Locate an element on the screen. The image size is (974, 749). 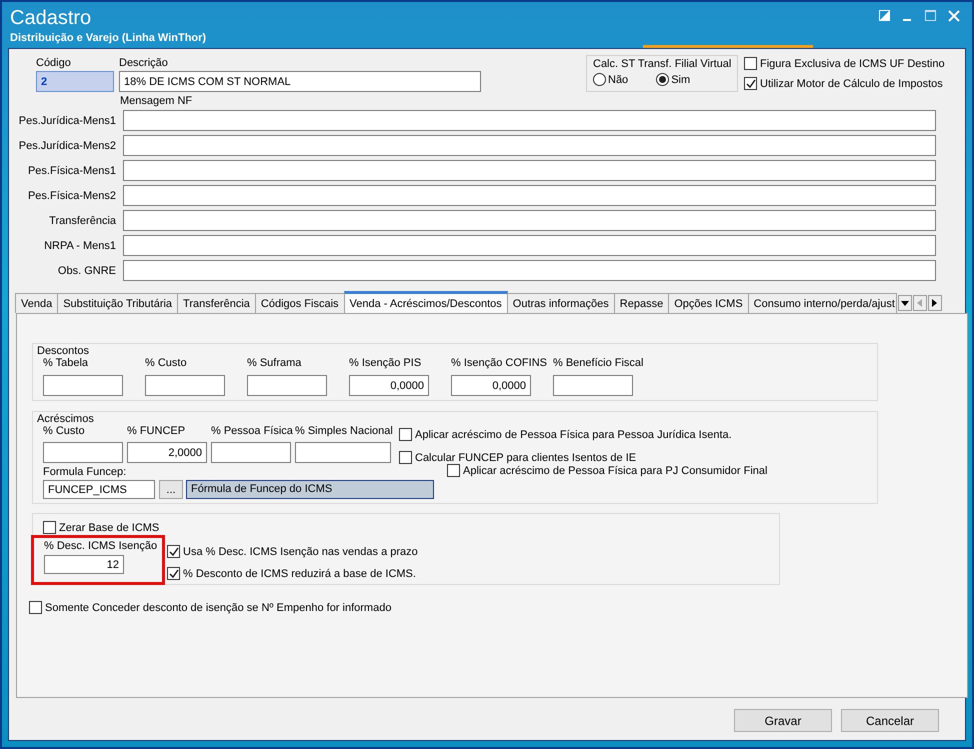
field-label: Pes.Física-Mens1 is located at coordinates (71, 170).